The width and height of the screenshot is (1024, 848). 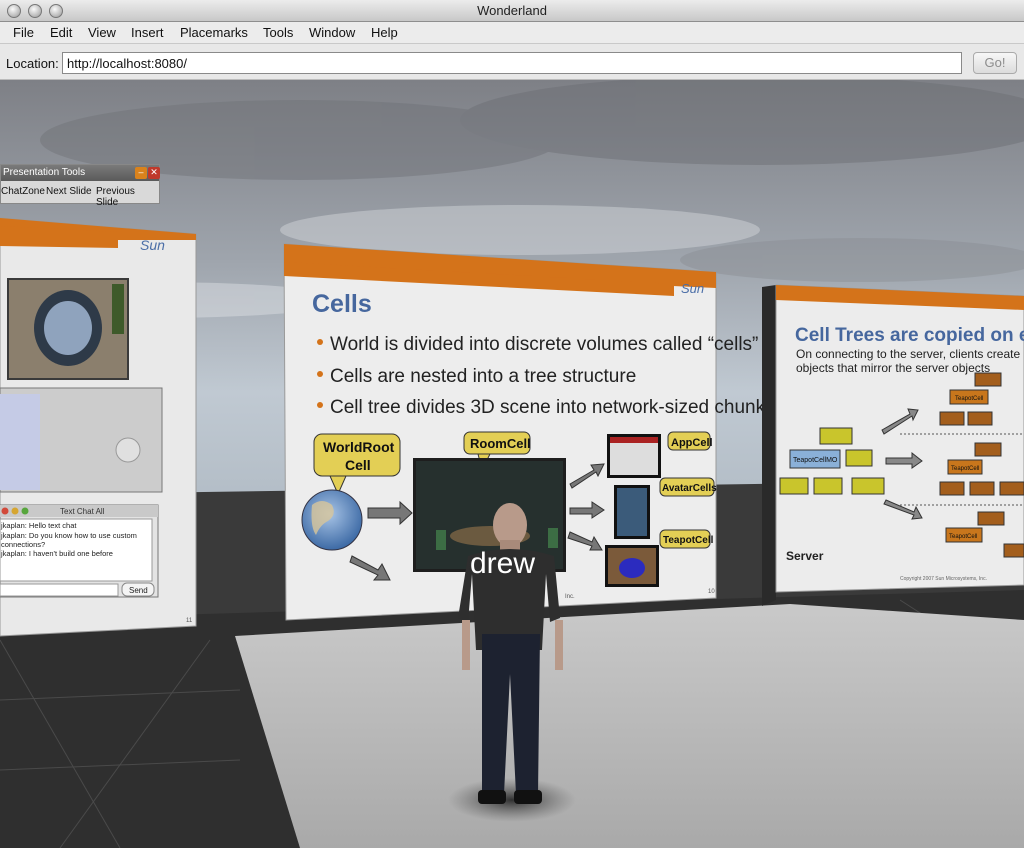 I want to click on chat-line-3: connections?, so click(x=23, y=544).